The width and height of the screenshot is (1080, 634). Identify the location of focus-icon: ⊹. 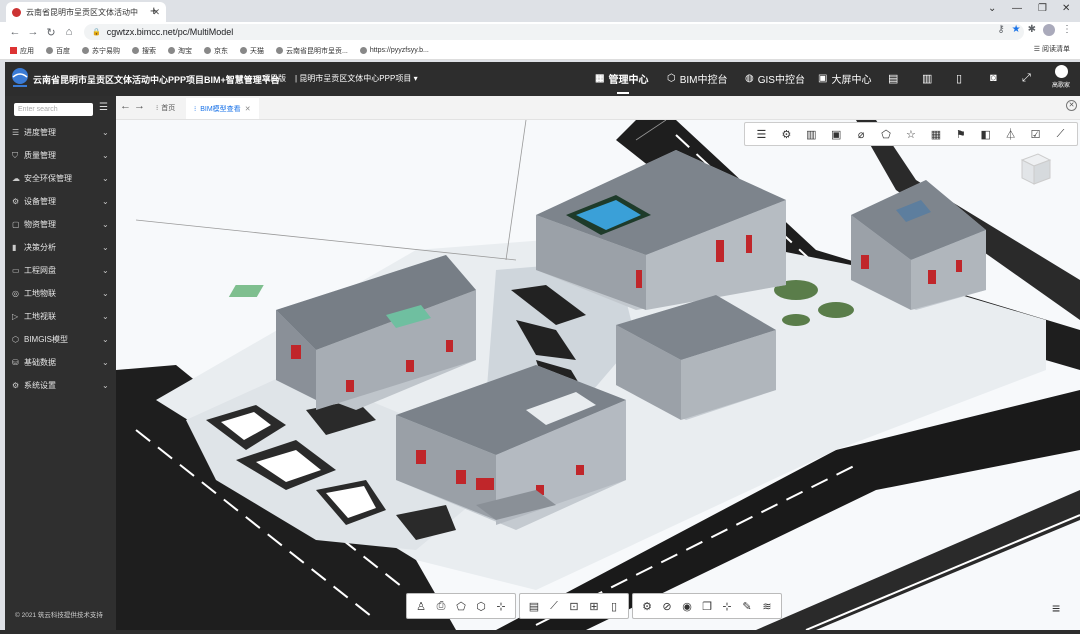
(727, 606).